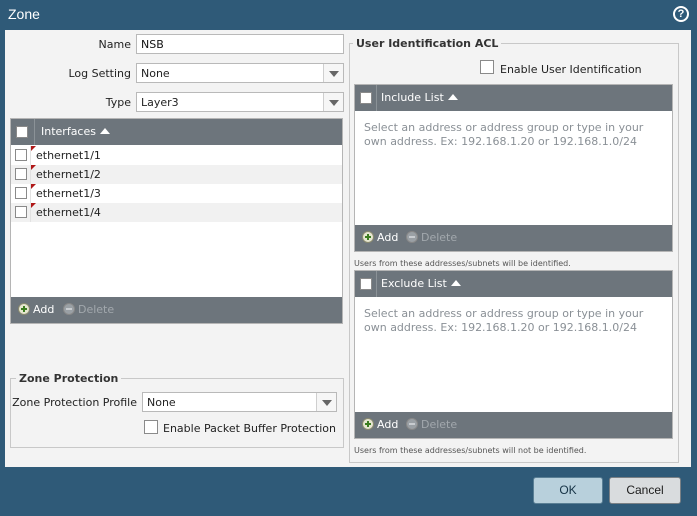 This screenshot has width=697, height=516. Describe the element at coordinates (419, 97) in the screenshot. I see `include-list-column-header: Include List` at that location.